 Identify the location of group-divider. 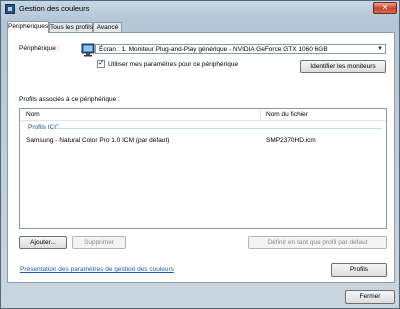
(219, 128).